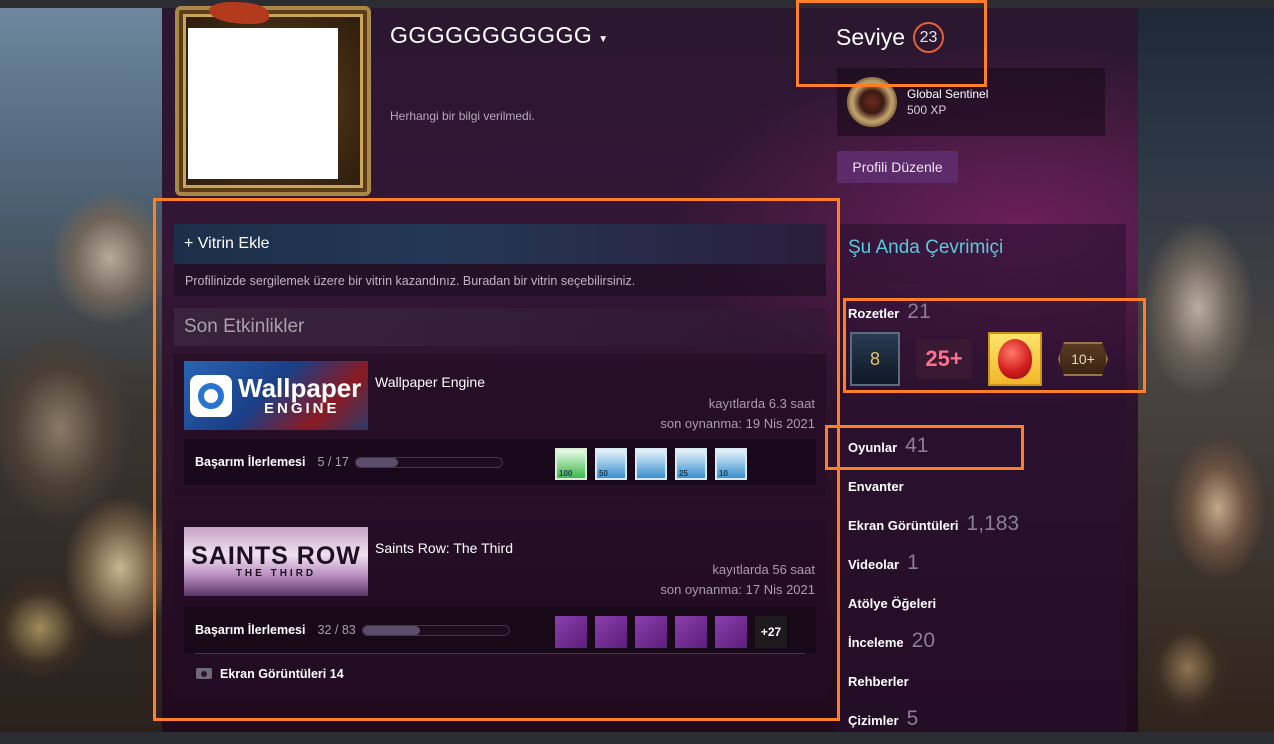 The height and width of the screenshot is (744, 1274). Describe the element at coordinates (979, 359) in the screenshot. I see `badge-list: 8 25+ 10+` at that location.